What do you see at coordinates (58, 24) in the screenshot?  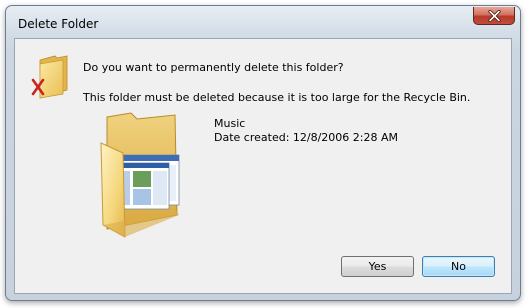 I see `window-title: Delete Folder` at bounding box center [58, 24].